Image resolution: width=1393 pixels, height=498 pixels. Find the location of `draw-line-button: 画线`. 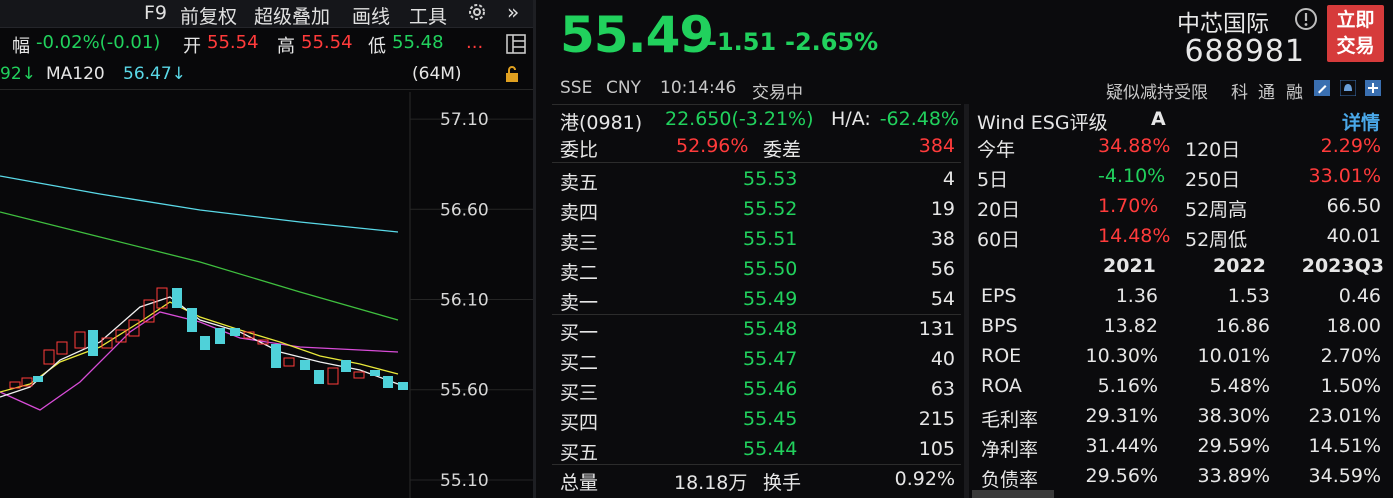

draw-line-button: 画线 is located at coordinates (371, 15).